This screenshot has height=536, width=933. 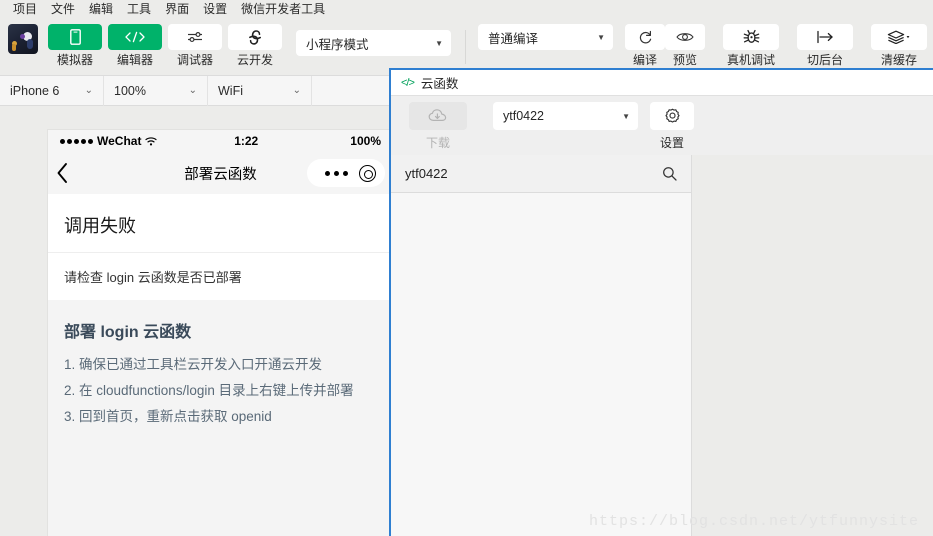 What do you see at coordinates (825, 37) in the screenshot?
I see `arrow-to-right-icon` at bounding box center [825, 37].